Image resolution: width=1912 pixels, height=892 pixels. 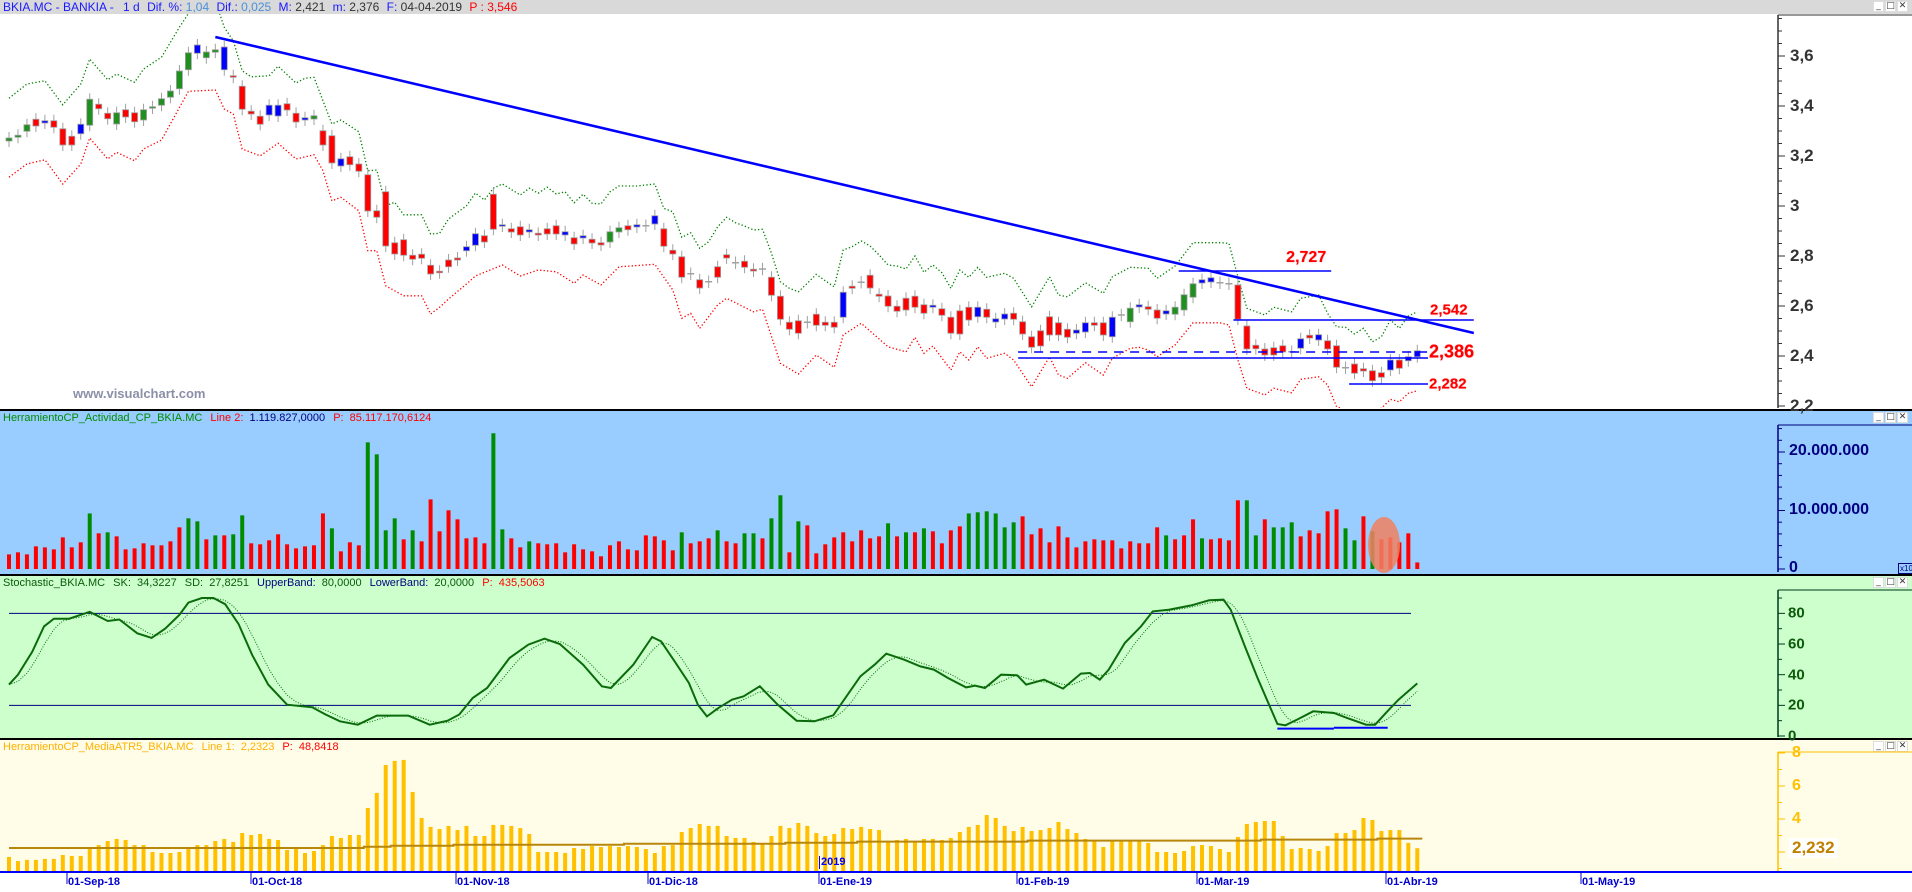 I want to click on atr-axis-label: 4, so click(x=1796, y=818).